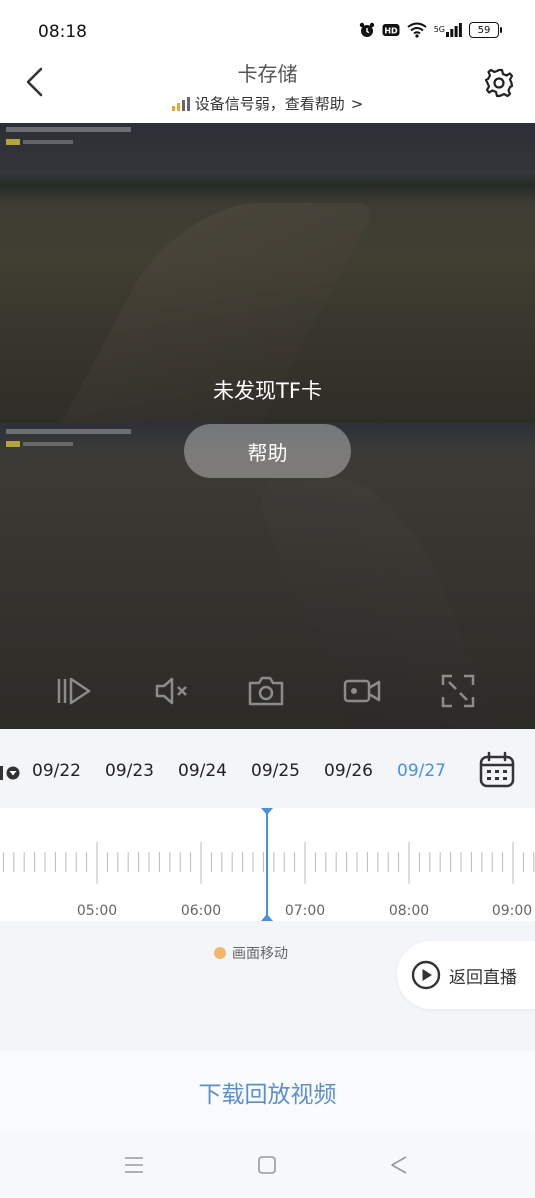 This screenshot has width=535, height=1198. I want to click on signal-help-link: 设备信号弱，查看帮助 >, so click(267, 103).